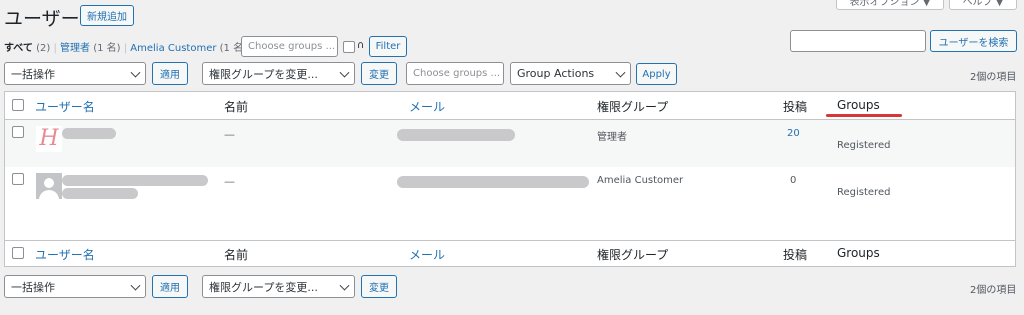 The height and width of the screenshot is (315, 1024). What do you see at coordinates (49, 186) in the screenshot?
I see `avatar` at bounding box center [49, 186].